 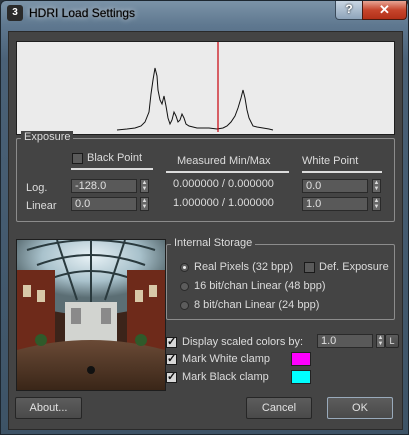 What do you see at coordinates (330, 161) in the screenshot?
I see `white-point-header: White Point` at bounding box center [330, 161].